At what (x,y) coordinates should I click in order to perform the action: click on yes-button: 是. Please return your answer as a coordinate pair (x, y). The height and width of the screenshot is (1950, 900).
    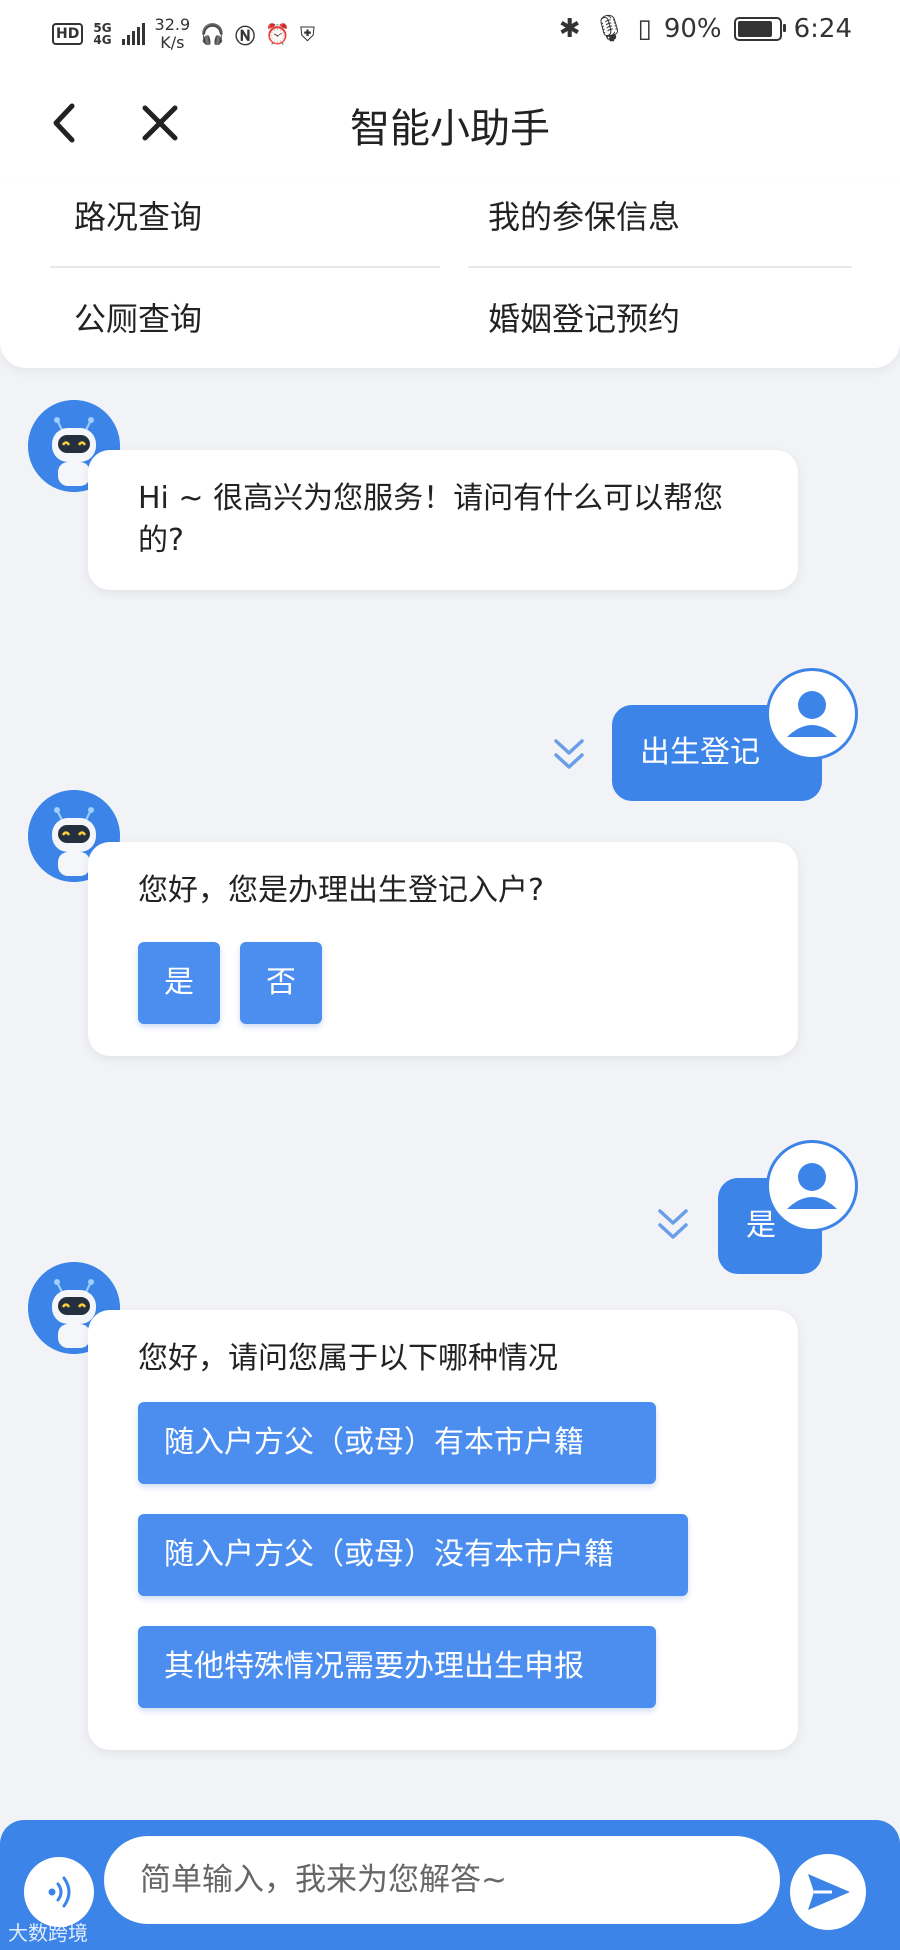
    Looking at the image, I should click on (179, 983).